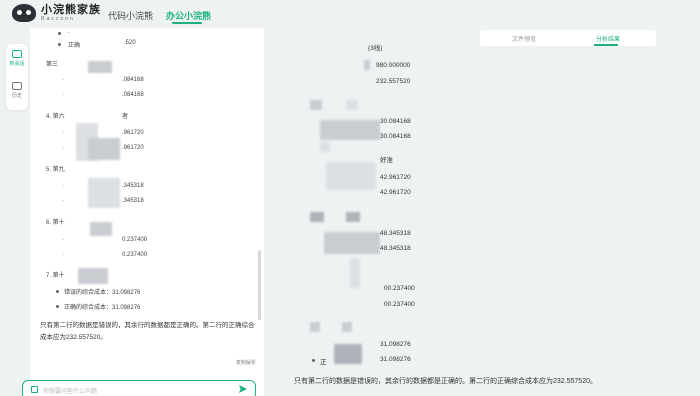 This screenshot has width=700, height=396. What do you see at coordinates (187, 23) in the screenshot?
I see `active-tab-indicator` at bounding box center [187, 23].